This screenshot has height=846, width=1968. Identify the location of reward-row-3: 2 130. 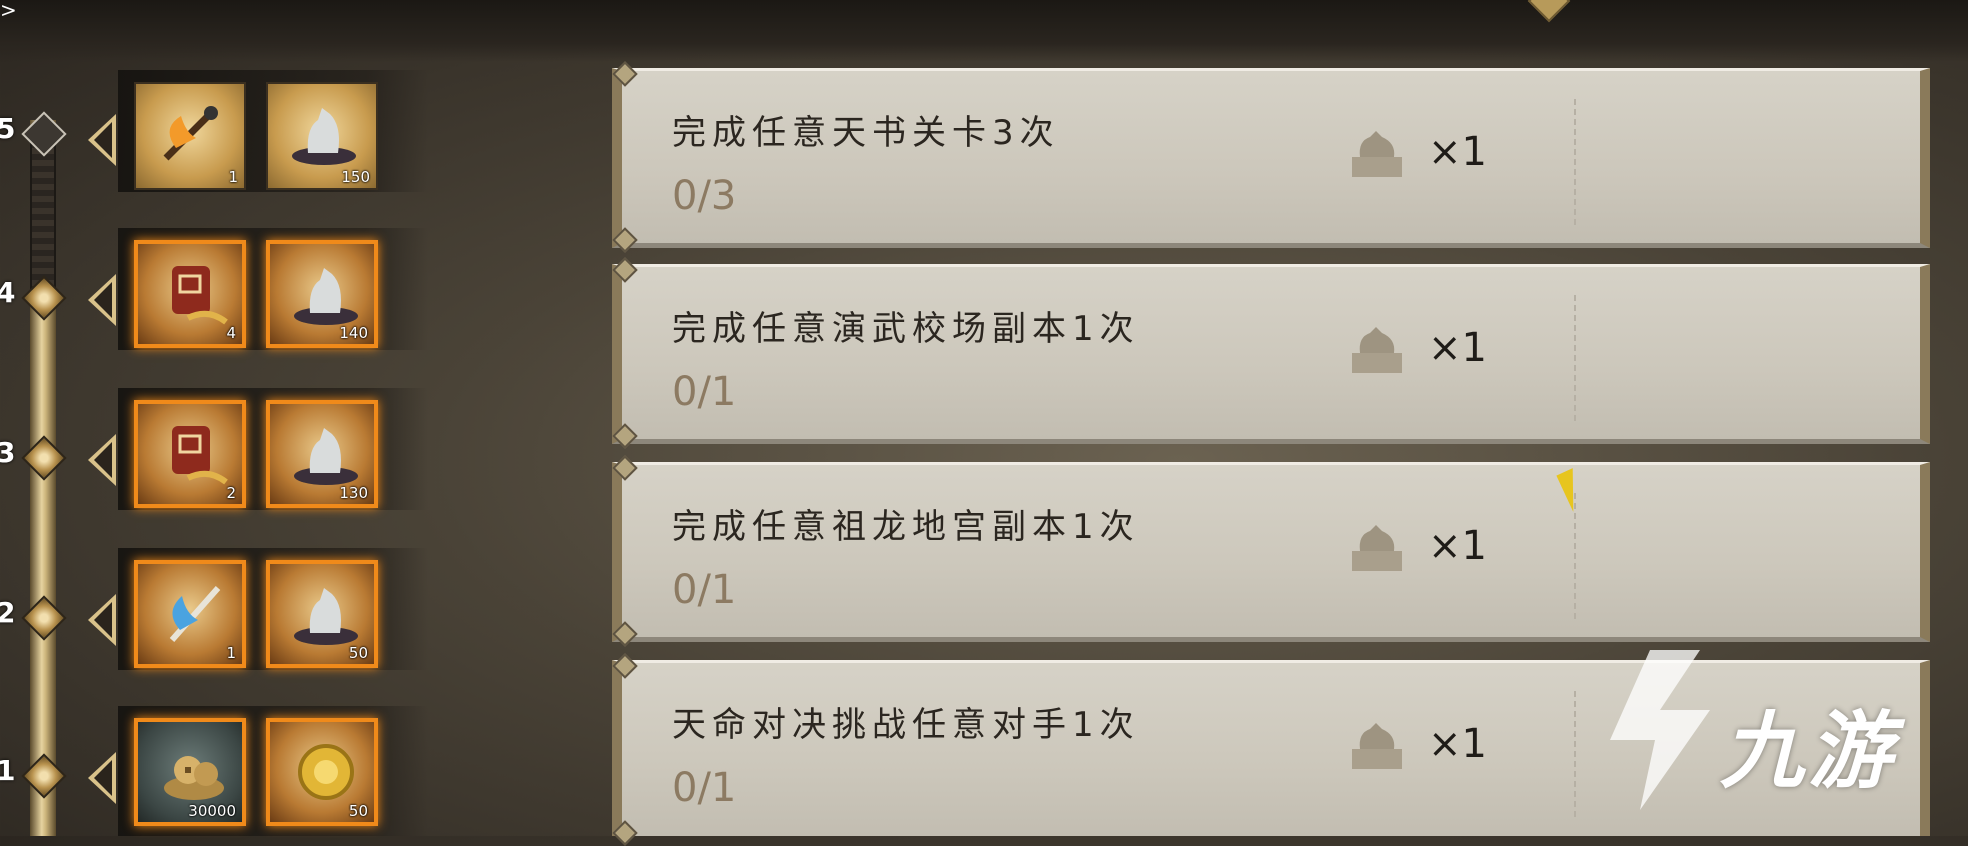
(273, 449).